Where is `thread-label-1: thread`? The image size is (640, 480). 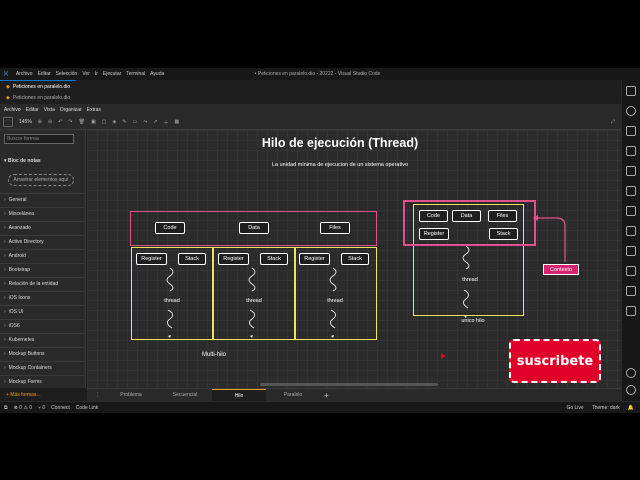 thread-label-1: thread is located at coordinates (172, 301).